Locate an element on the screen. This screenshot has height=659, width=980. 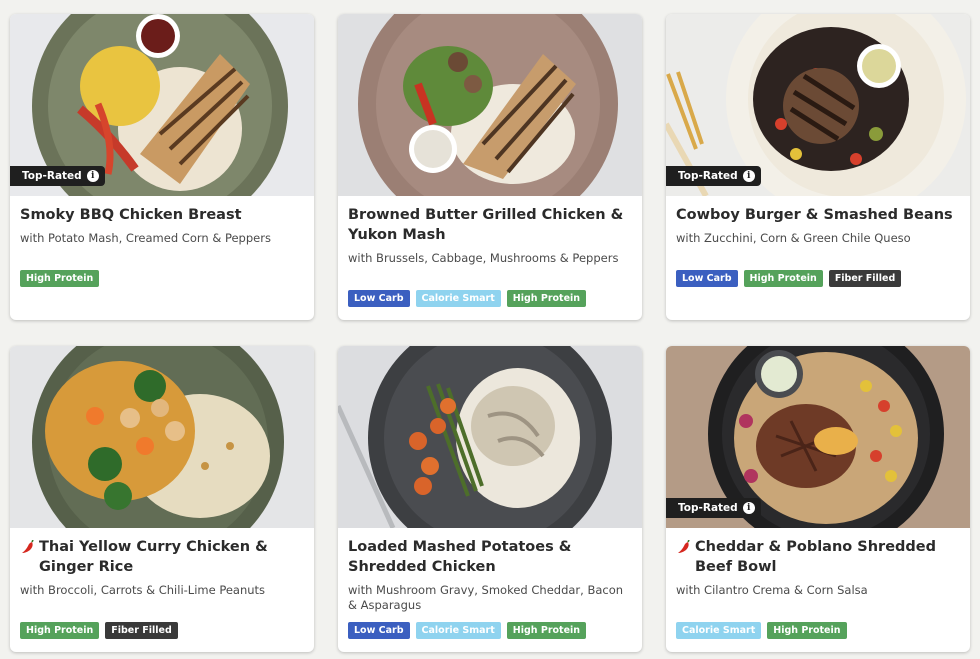
meal-title: Cowboy Burger & Smashed Beans is located at coordinates (819, 215).